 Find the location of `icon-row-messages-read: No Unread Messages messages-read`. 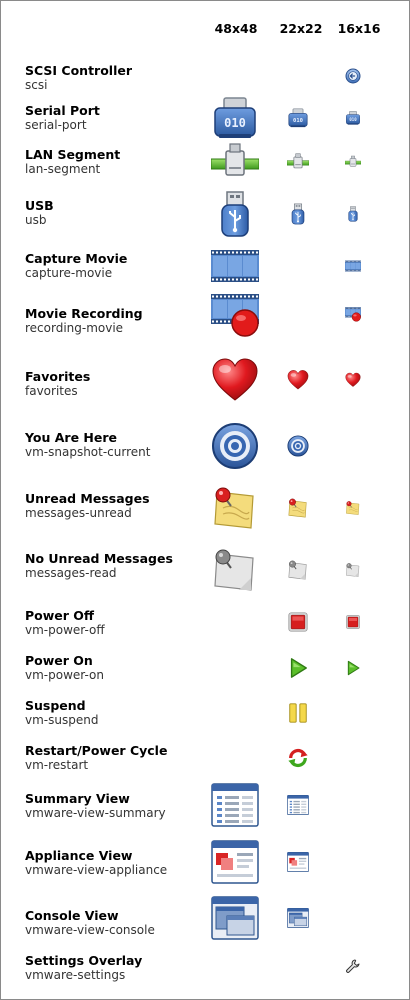

icon-row-messages-read: No Unread Messages messages-read is located at coordinates (210, 566).